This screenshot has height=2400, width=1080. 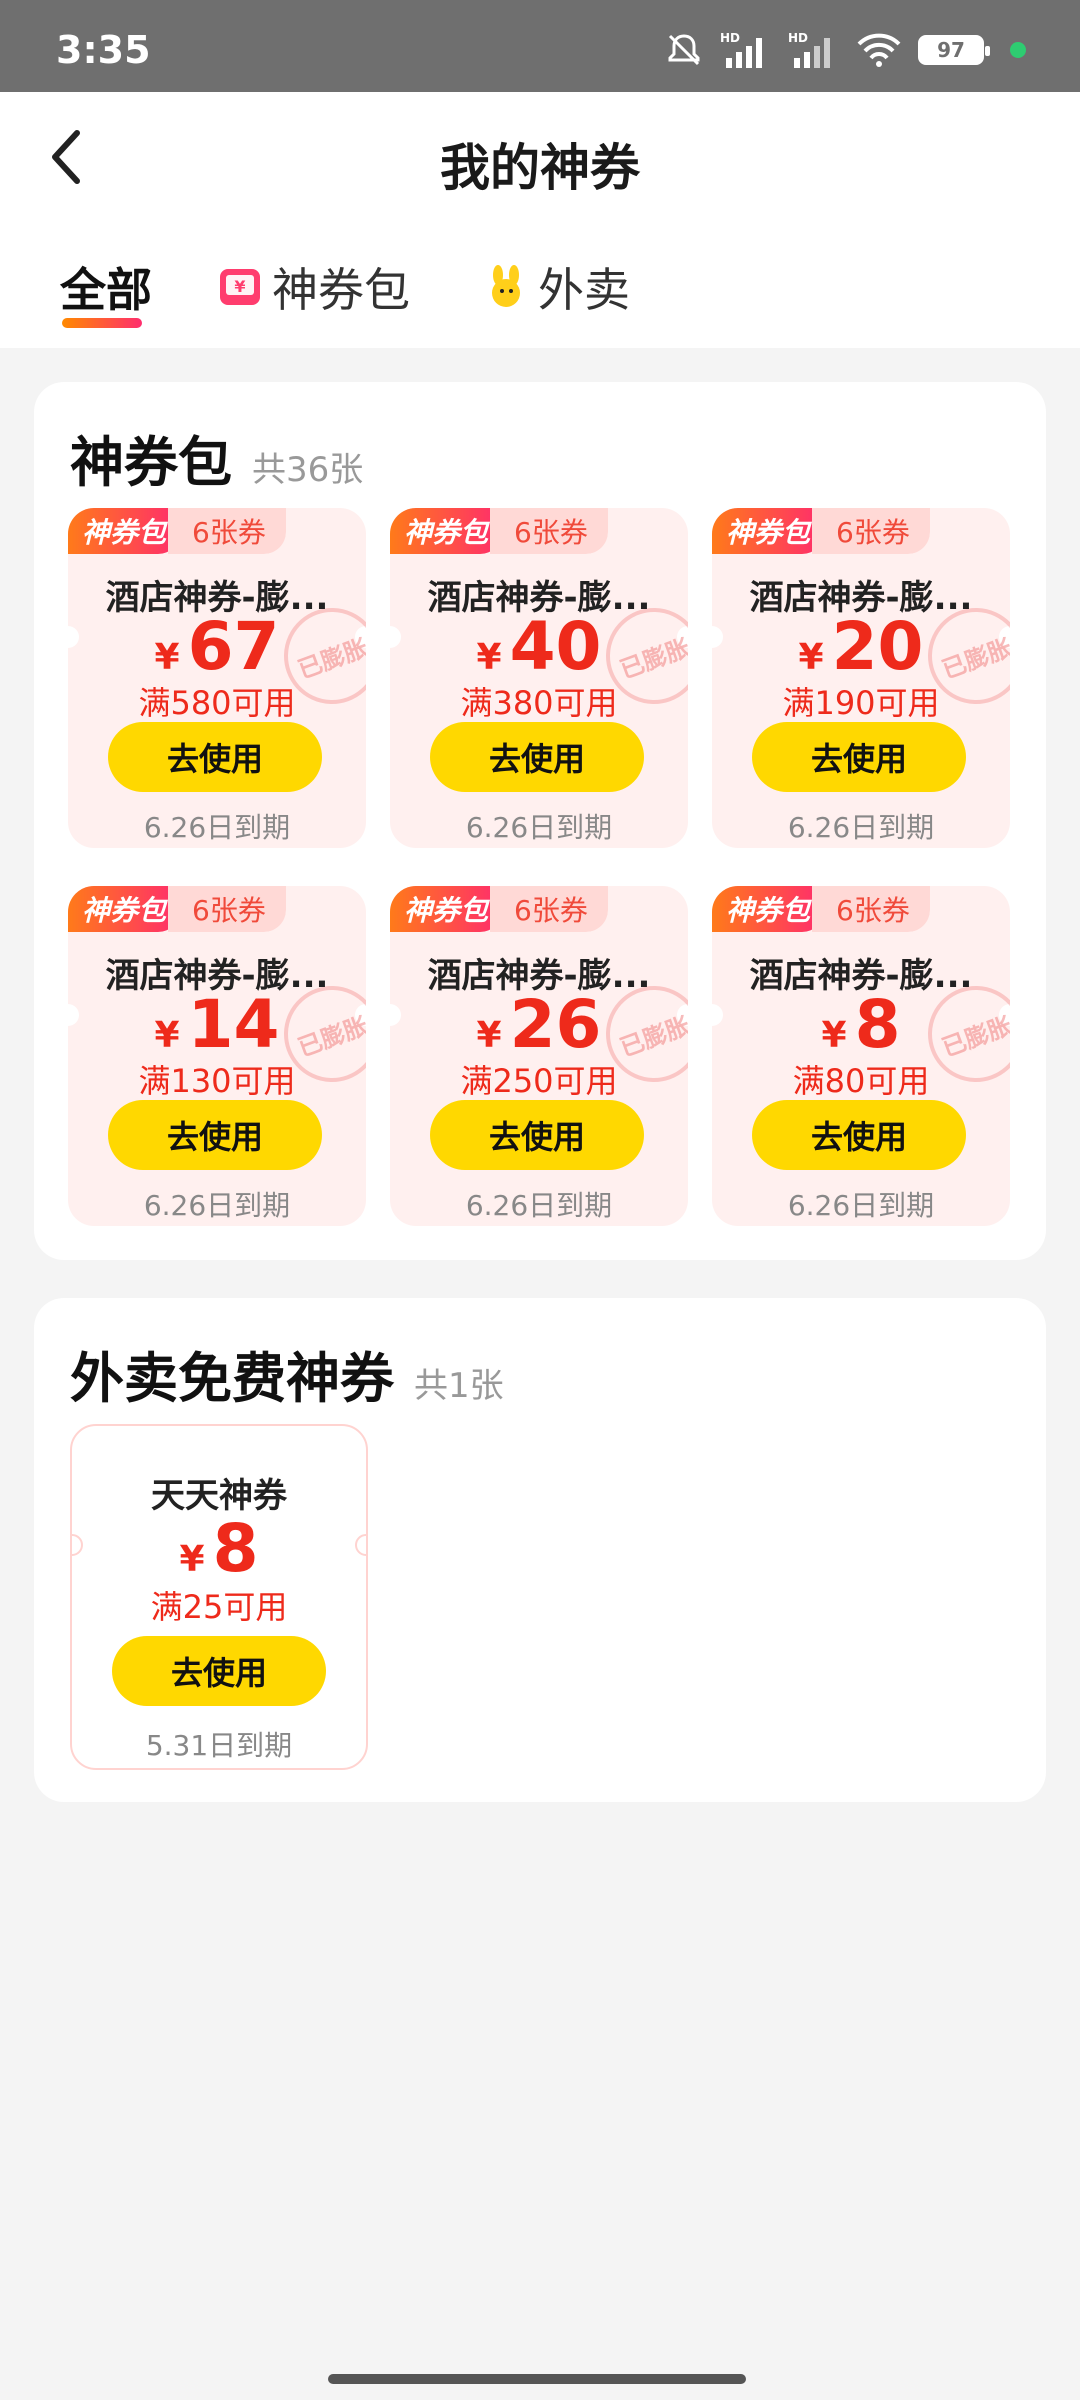 I want to click on coupon-amount: ¥40, so click(x=539, y=646).